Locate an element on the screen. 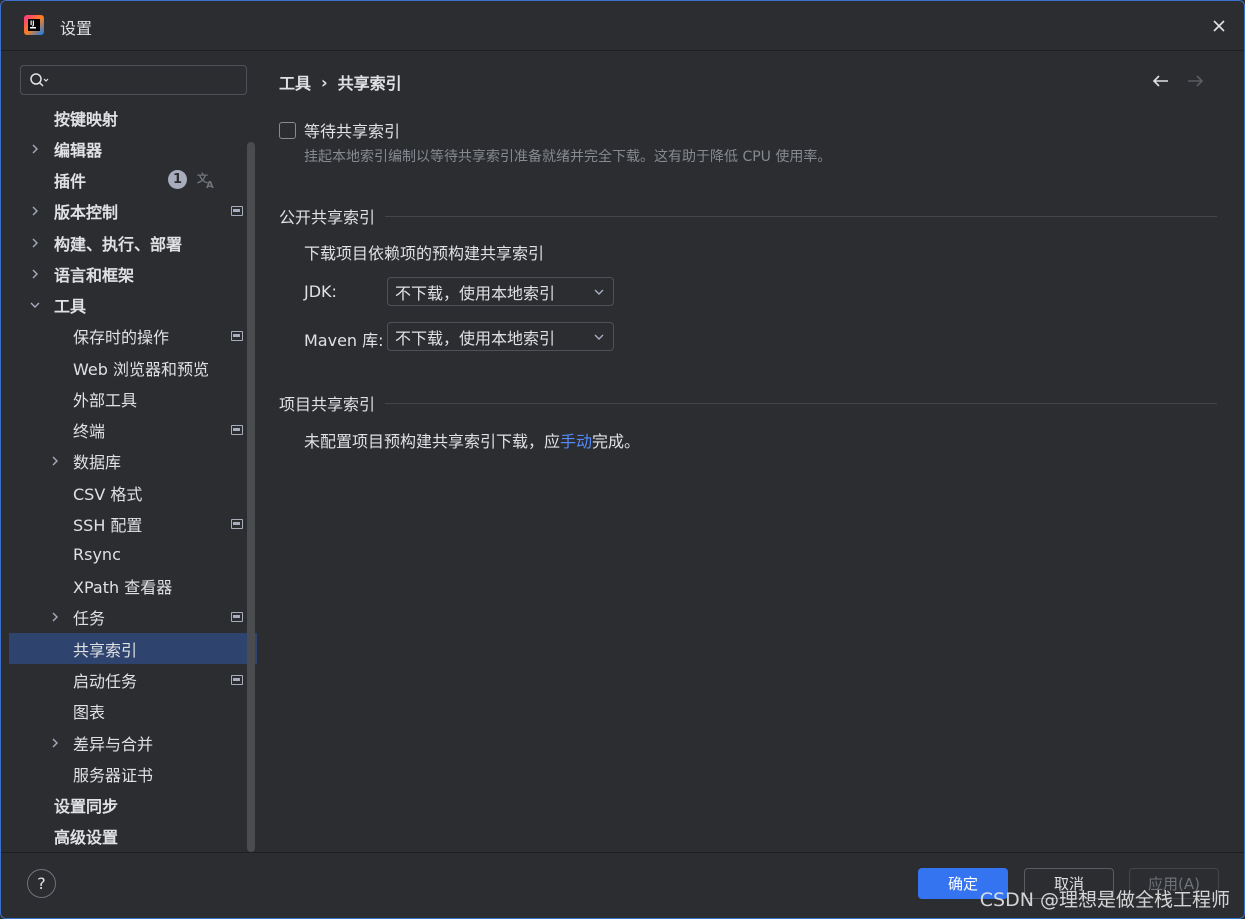 The height and width of the screenshot is (919, 1245). section-title: 公开共享索引 is located at coordinates (327, 217).